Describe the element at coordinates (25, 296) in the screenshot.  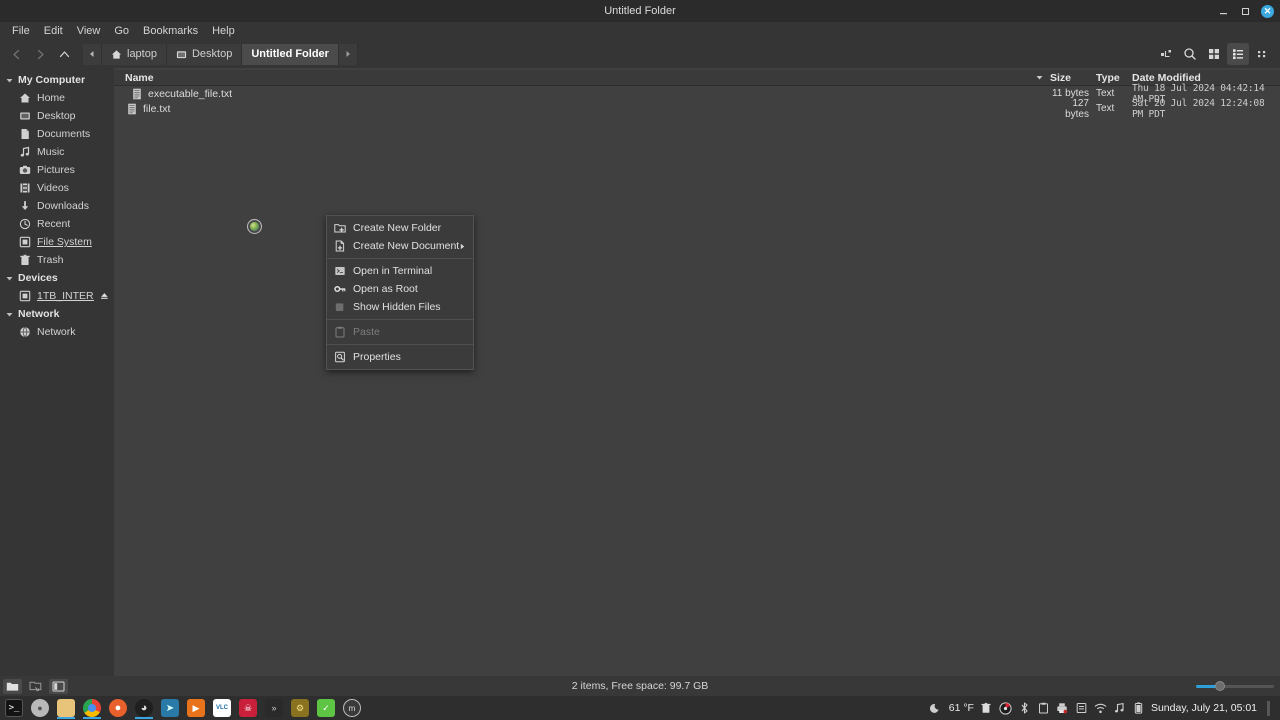
I see `drive-icon` at that location.